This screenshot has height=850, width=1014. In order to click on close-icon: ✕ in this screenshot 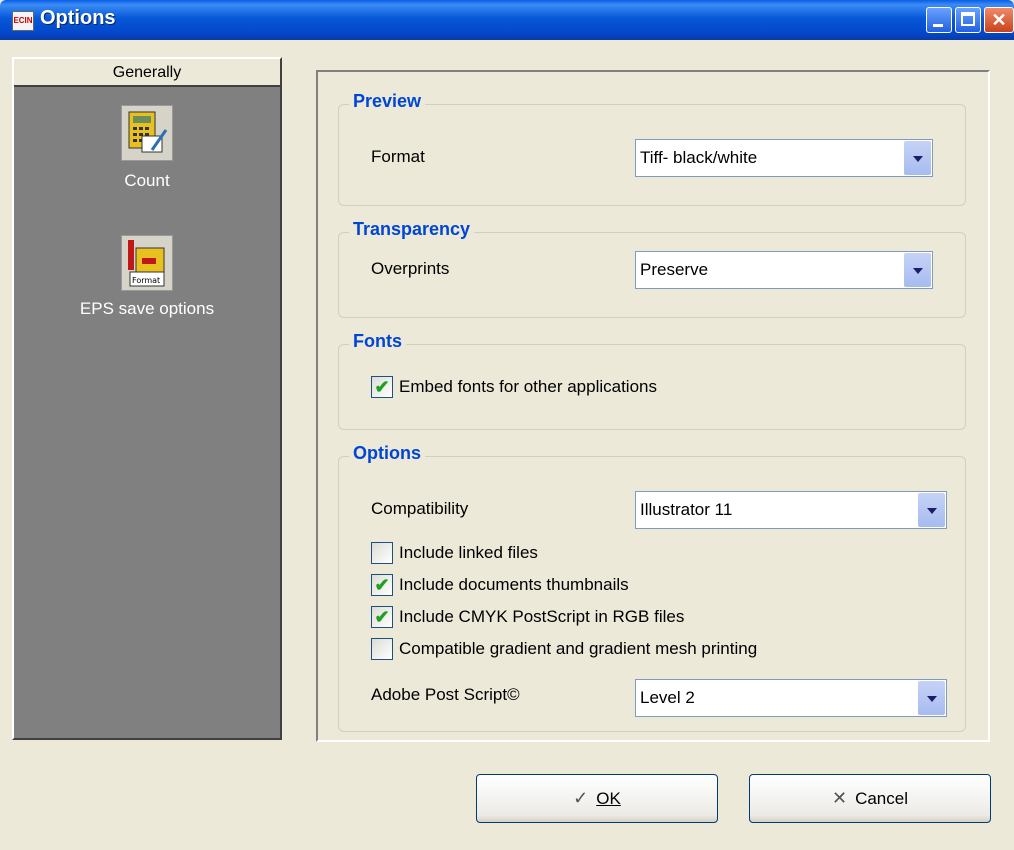, I will do `click(999, 20)`.